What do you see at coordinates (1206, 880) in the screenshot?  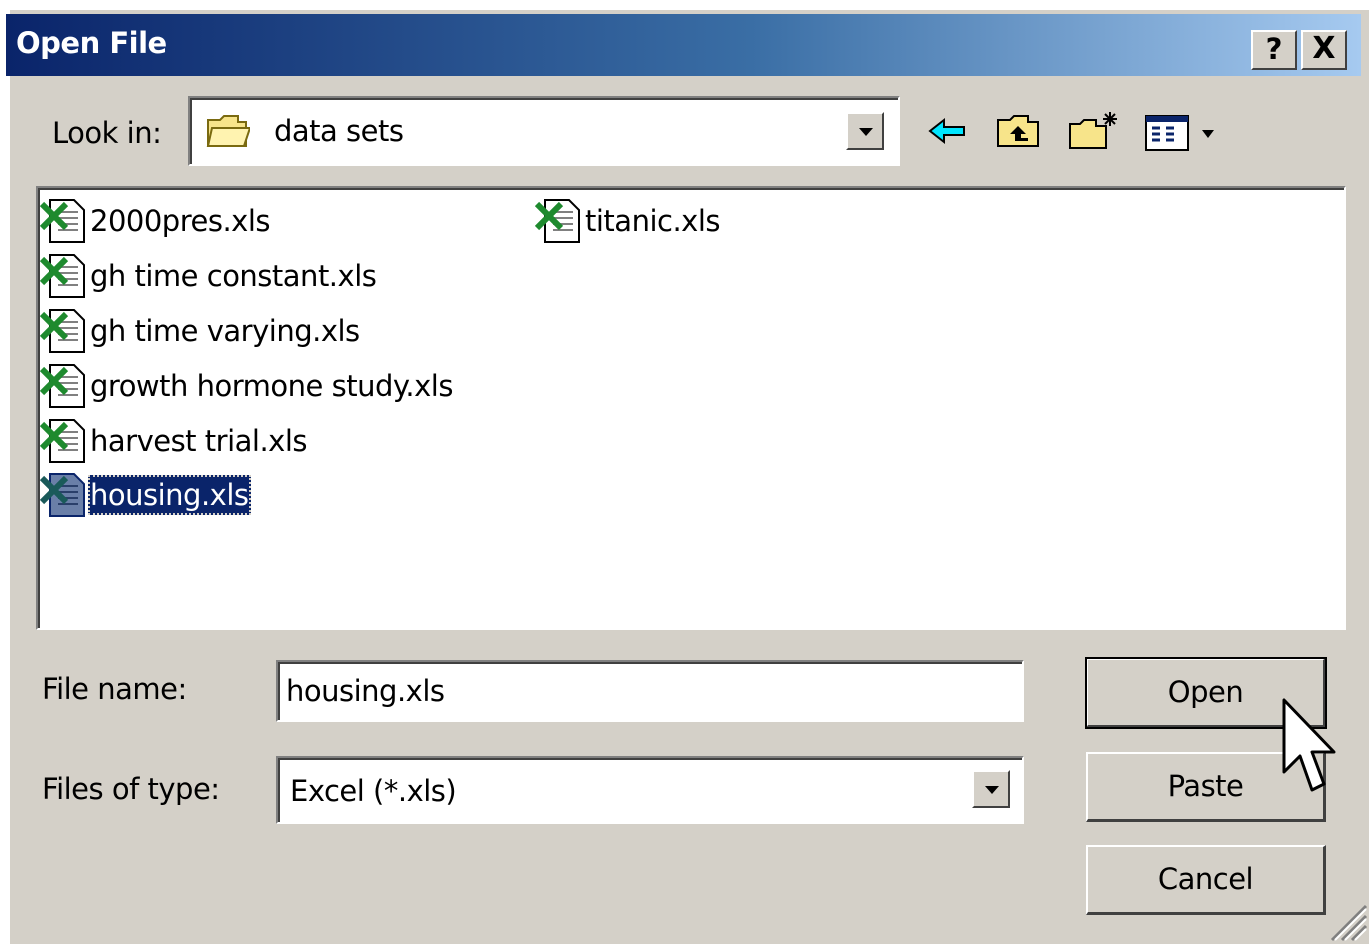 I see `cancel-button: Cancel` at bounding box center [1206, 880].